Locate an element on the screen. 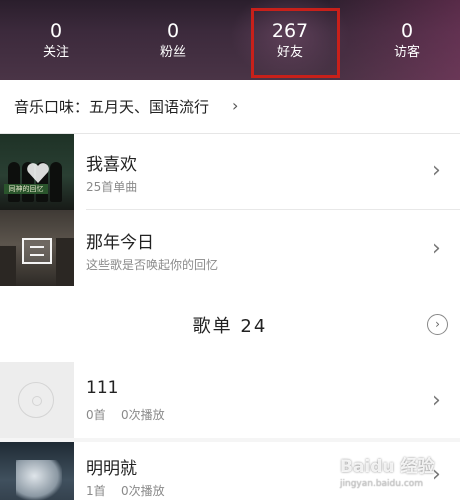 The image size is (460, 500). stat-followers-count: 0 is located at coordinates (173, 31).